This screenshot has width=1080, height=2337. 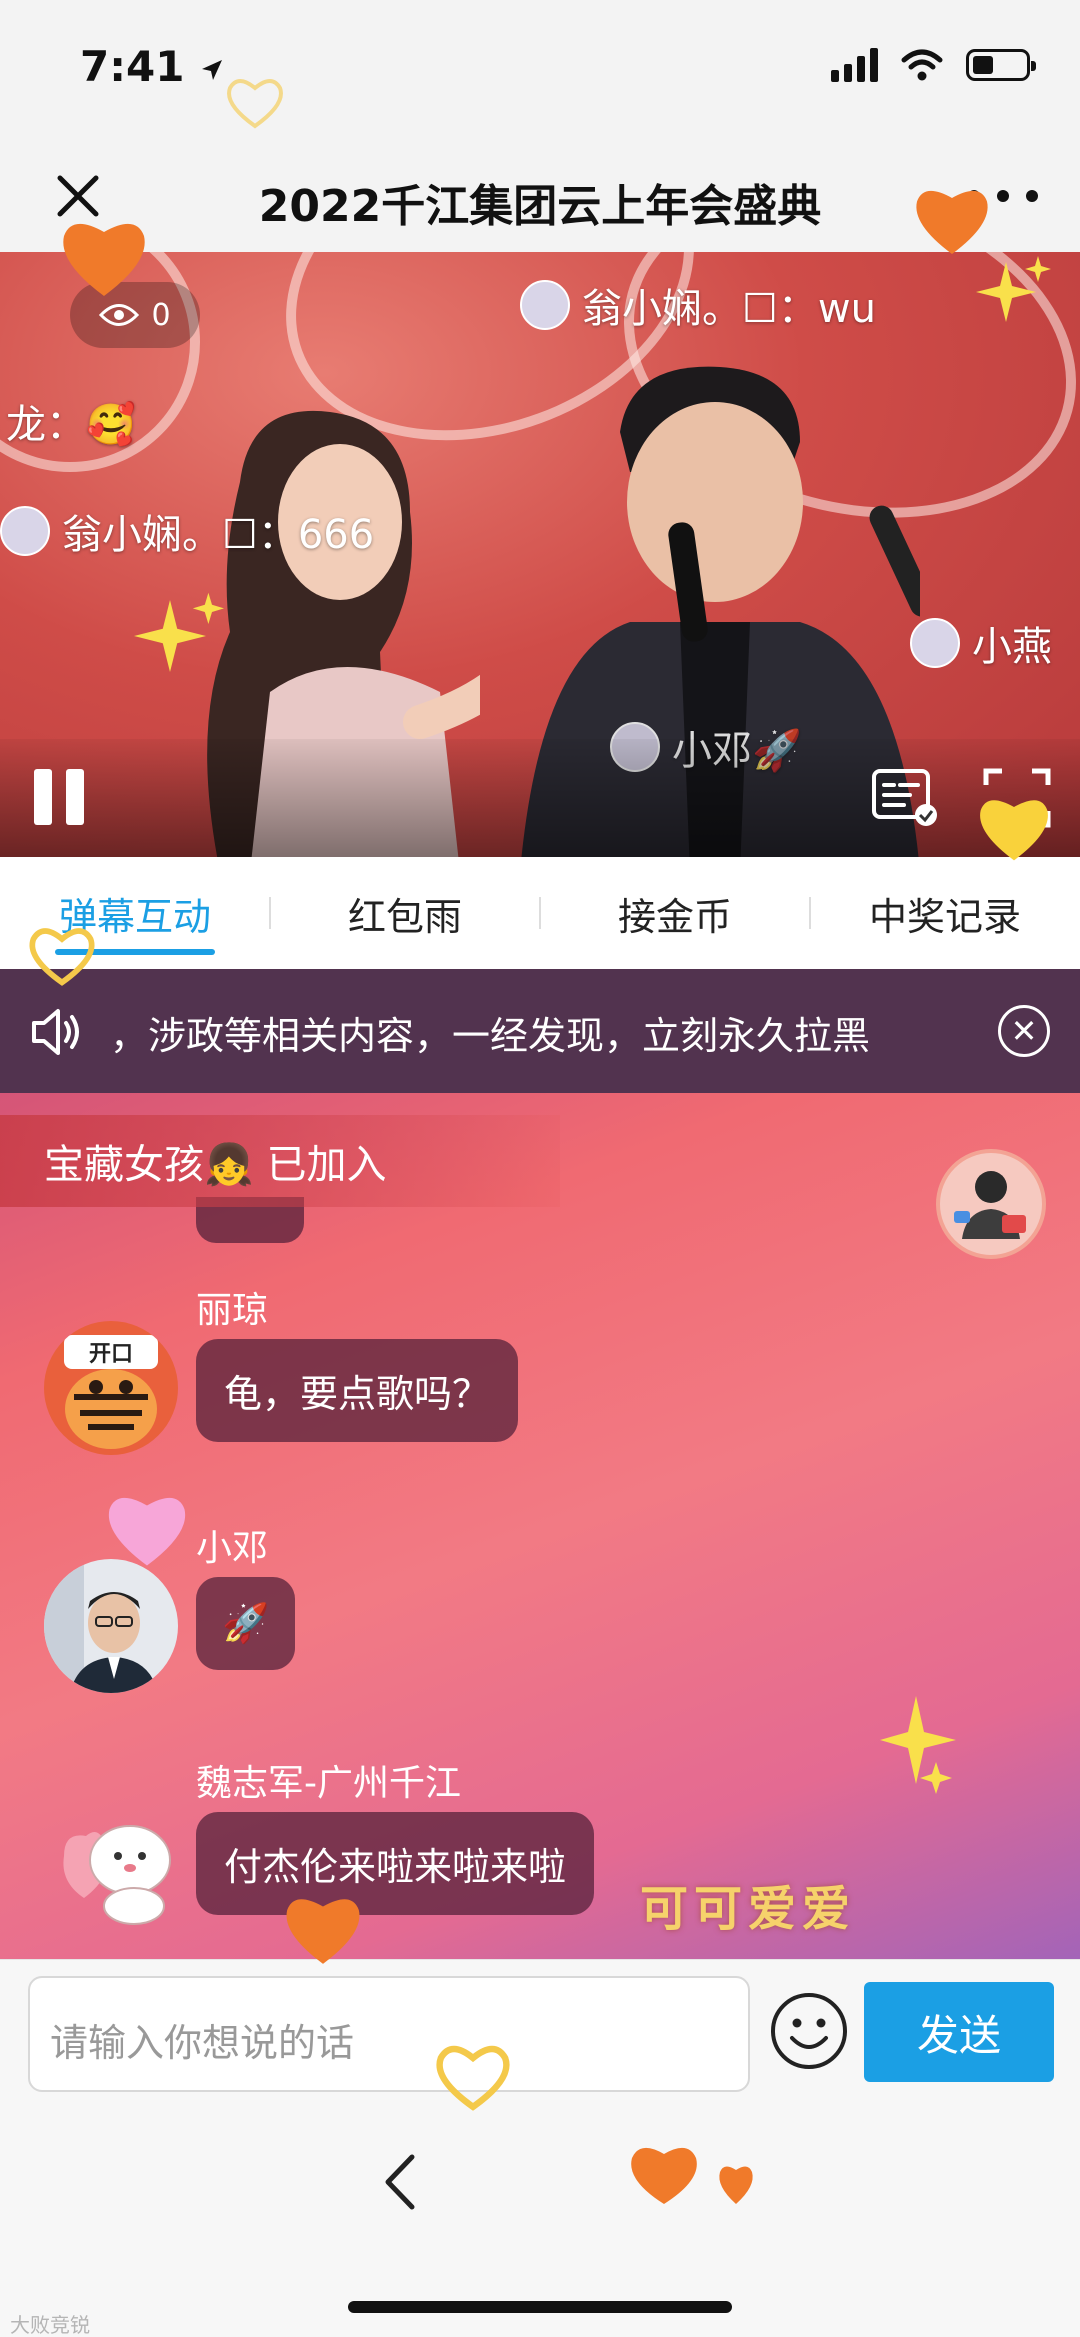 I want to click on nav-header: 2022千江集团云上年会盛典, so click(x=540, y=196).